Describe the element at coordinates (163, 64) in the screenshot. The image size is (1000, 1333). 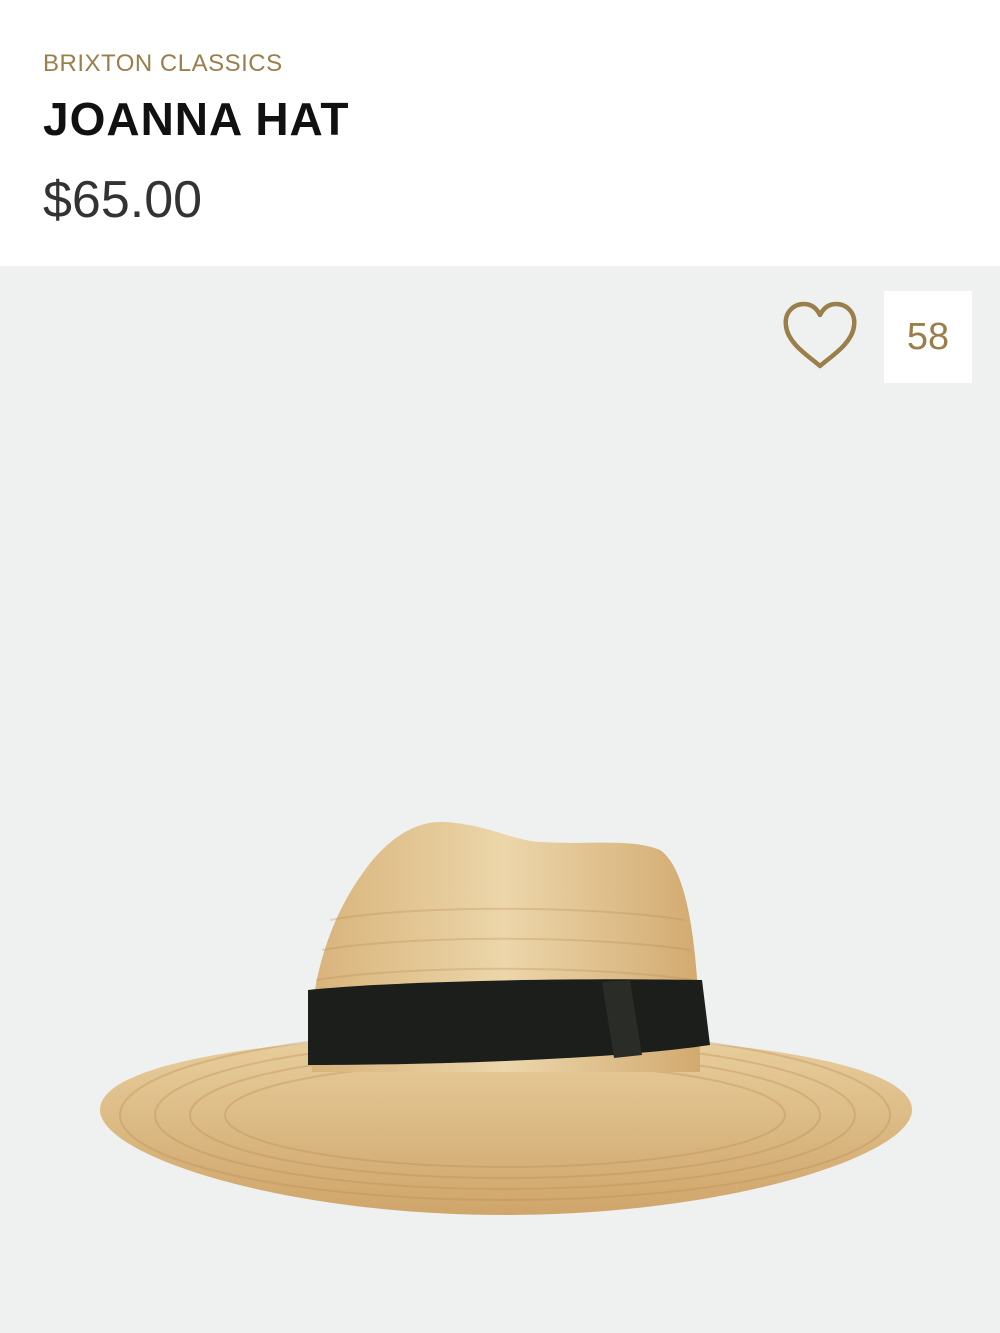
I see `brand-label: BRIXTON CLASSICS` at that location.